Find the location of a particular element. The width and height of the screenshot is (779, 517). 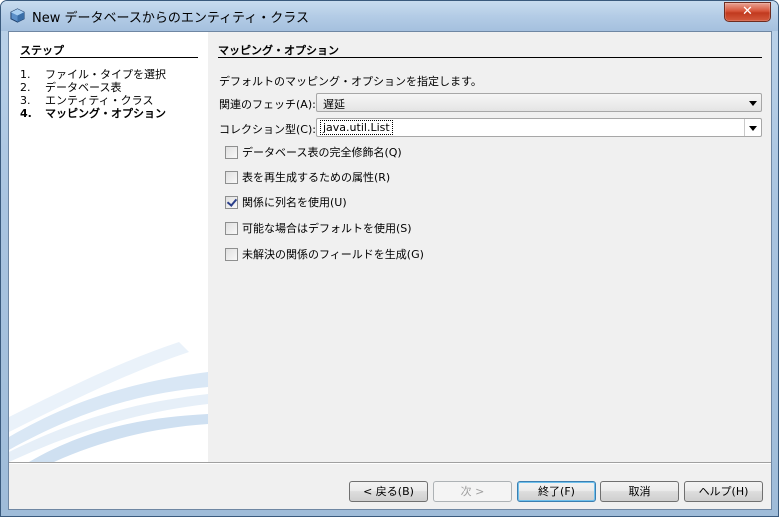

help-button: ヘルプ(H) is located at coordinates (723, 491).